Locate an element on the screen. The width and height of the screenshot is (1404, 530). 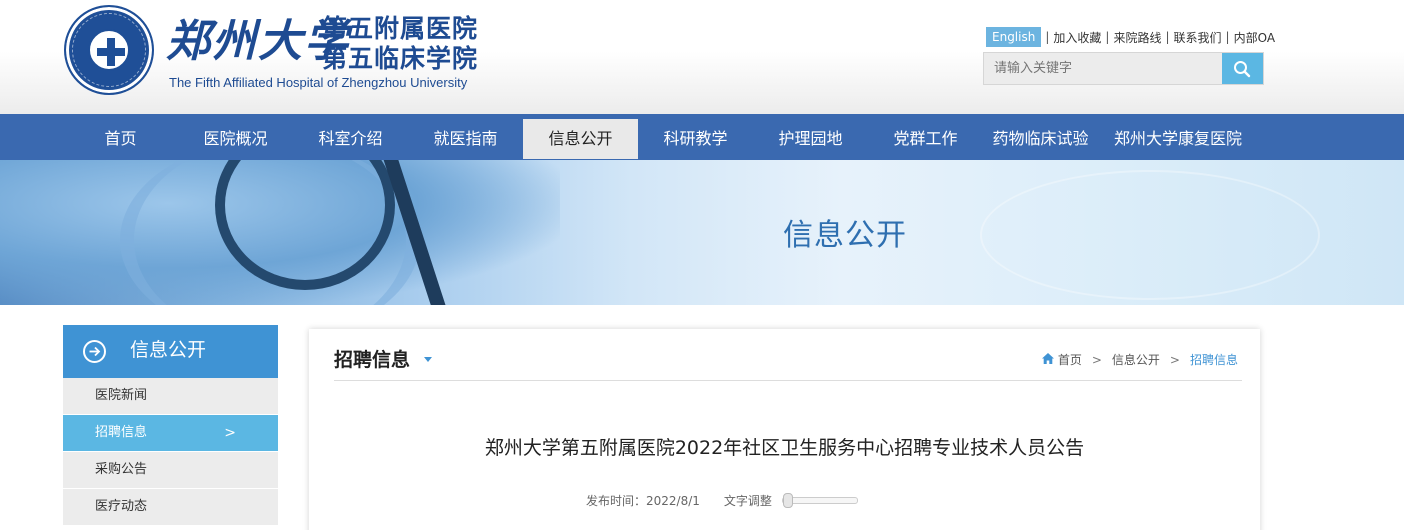
search-input is located at coordinates (1103, 68).